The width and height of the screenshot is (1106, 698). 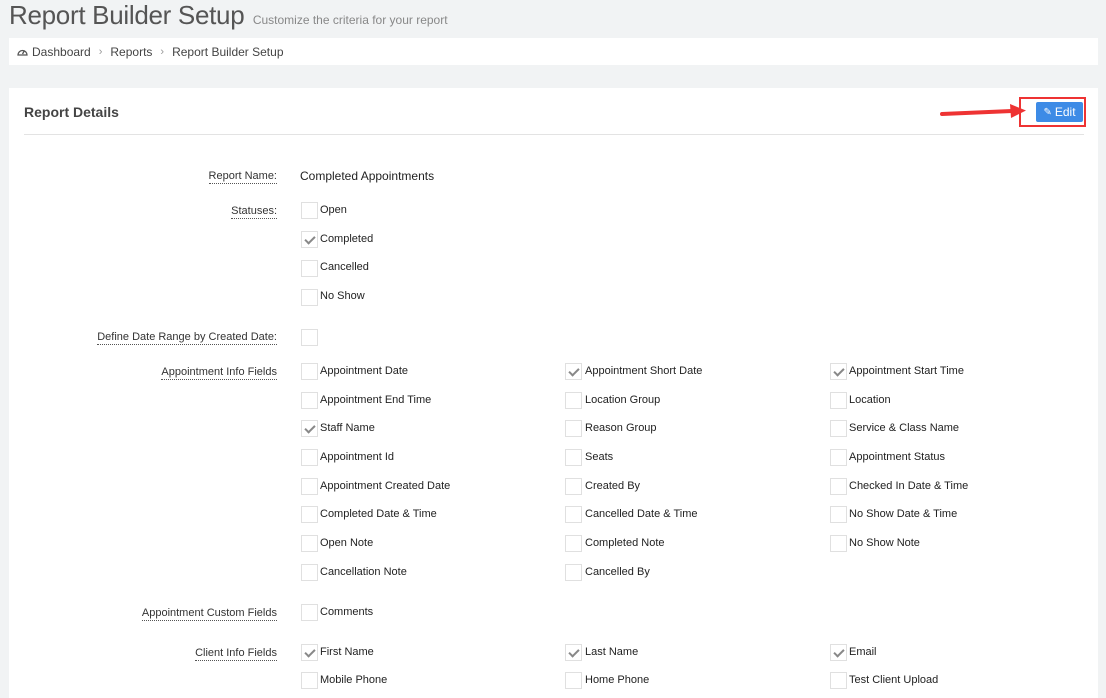 What do you see at coordinates (623, 400) in the screenshot?
I see `checkbox-label: Location Group` at bounding box center [623, 400].